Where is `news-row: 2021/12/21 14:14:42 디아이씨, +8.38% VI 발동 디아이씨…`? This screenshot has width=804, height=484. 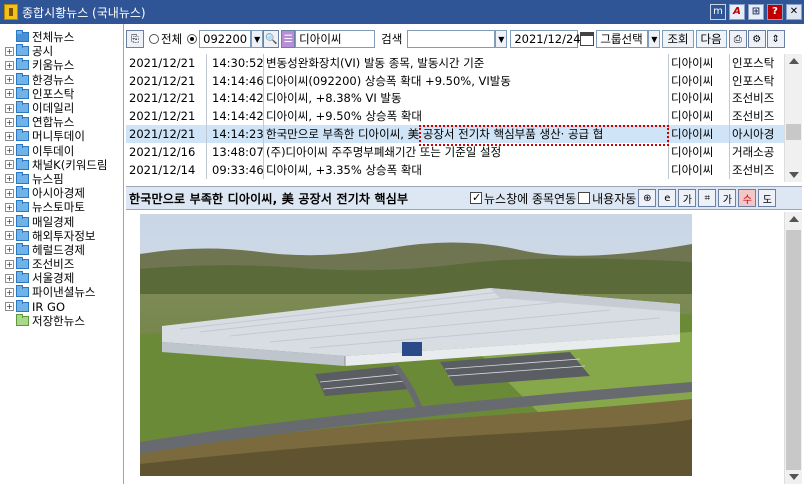 news-row: 2021/12/21 14:14:42 디아이씨, +8.38% VI 발동 디아이씨… is located at coordinates (455, 98).